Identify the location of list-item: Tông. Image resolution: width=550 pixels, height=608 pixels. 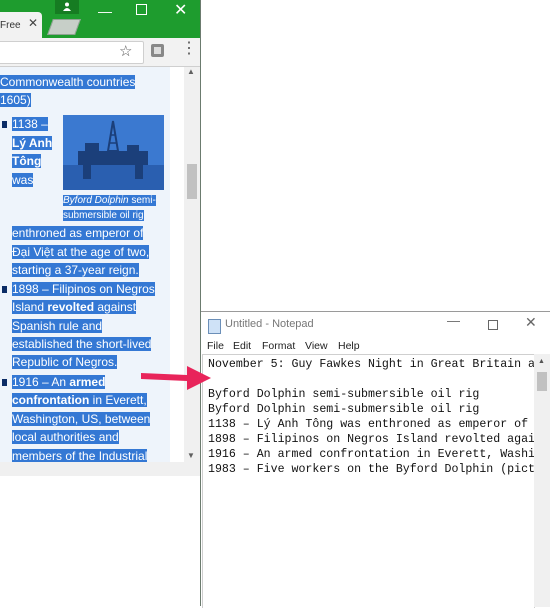
(27, 161).